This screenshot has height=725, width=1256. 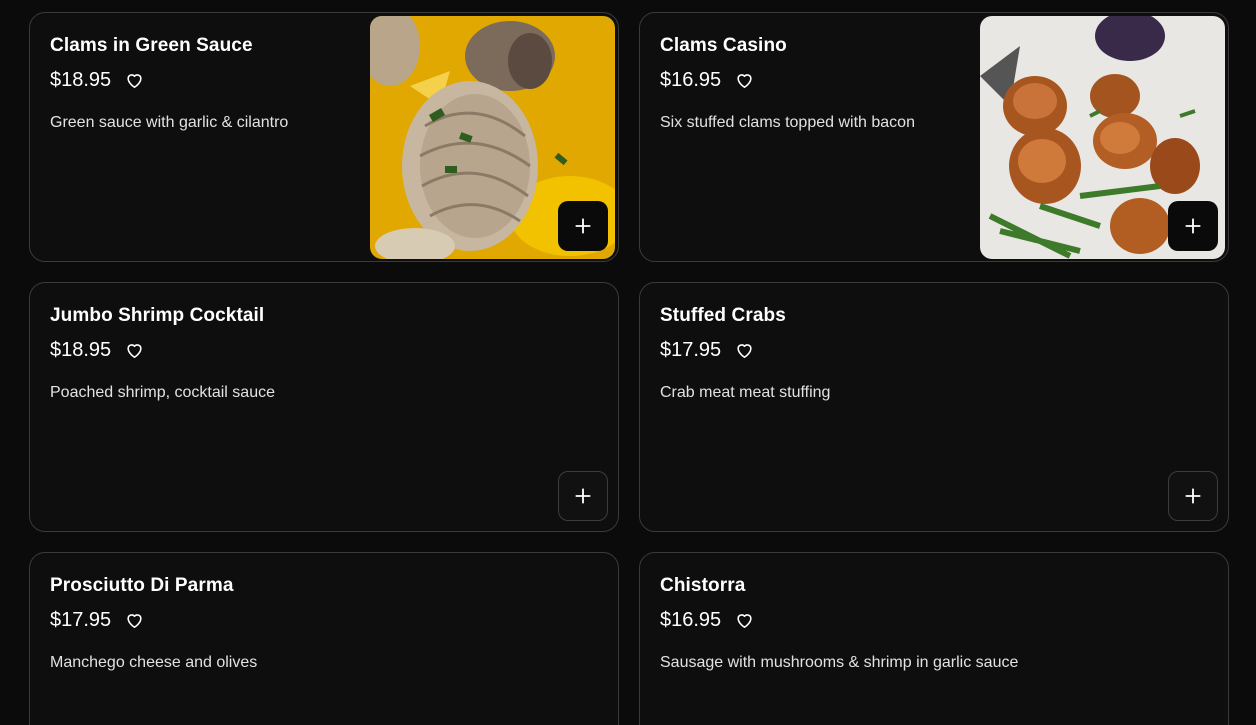 What do you see at coordinates (142, 585) in the screenshot?
I see `item-title: Prosciutto Di Parma` at bounding box center [142, 585].